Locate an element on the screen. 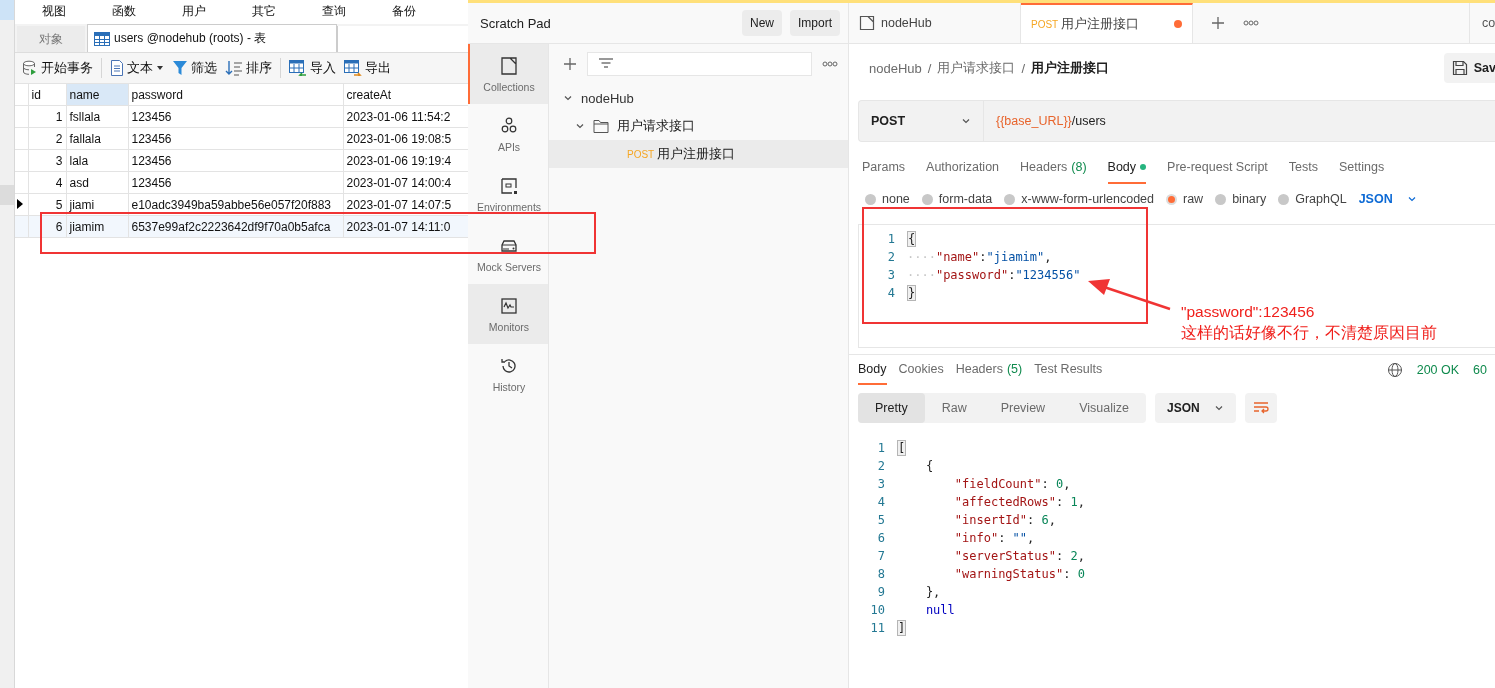 This screenshot has width=1495, height=688. request-tab: POST 用户注册接口 is located at coordinates (1107, 23).